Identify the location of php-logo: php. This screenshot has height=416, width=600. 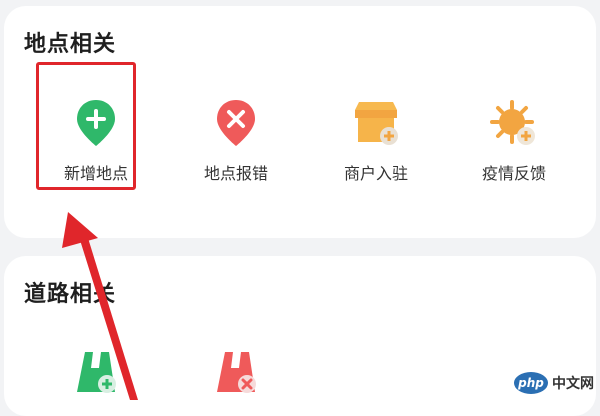
(531, 383).